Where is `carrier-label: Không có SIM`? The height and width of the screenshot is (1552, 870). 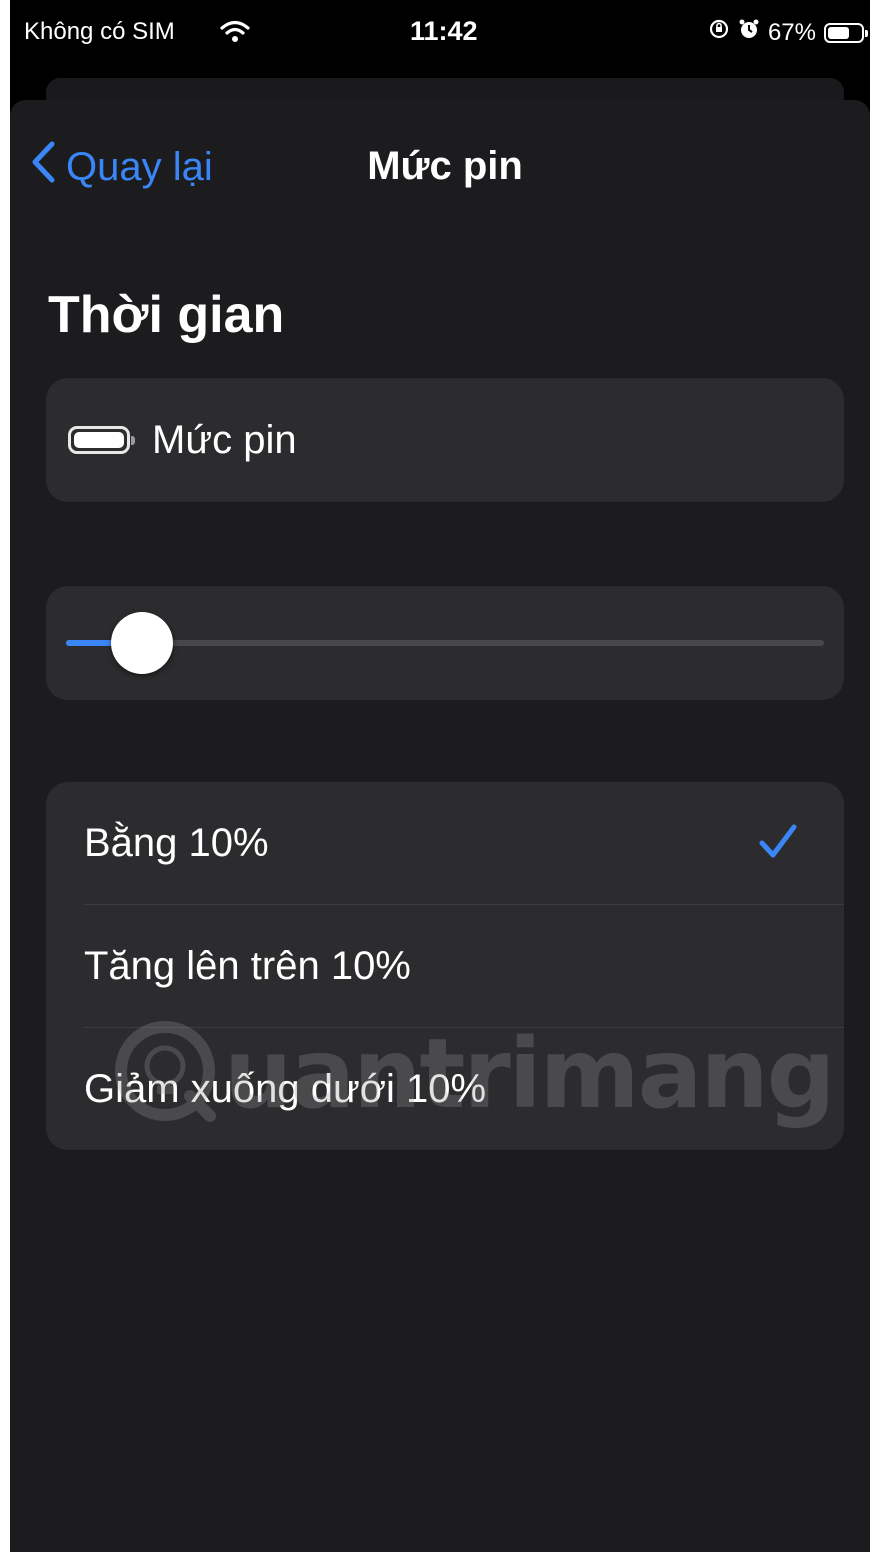 carrier-label: Không có SIM is located at coordinates (99, 31).